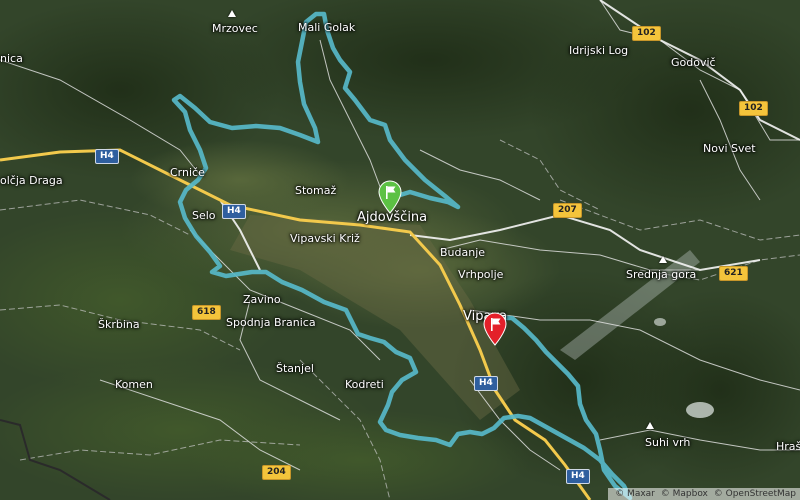 This screenshot has width=800, height=500. What do you see at coordinates (119, 324) in the screenshot?
I see `place-label-skrbina: Škrbina` at bounding box center [119, 324].